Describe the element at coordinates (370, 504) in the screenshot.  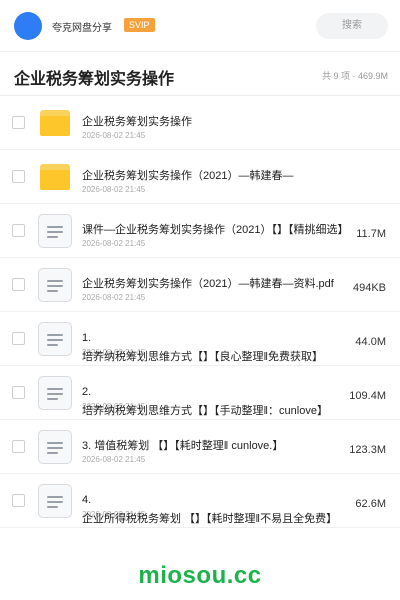
I see `item-size: 62.6M` at that location.